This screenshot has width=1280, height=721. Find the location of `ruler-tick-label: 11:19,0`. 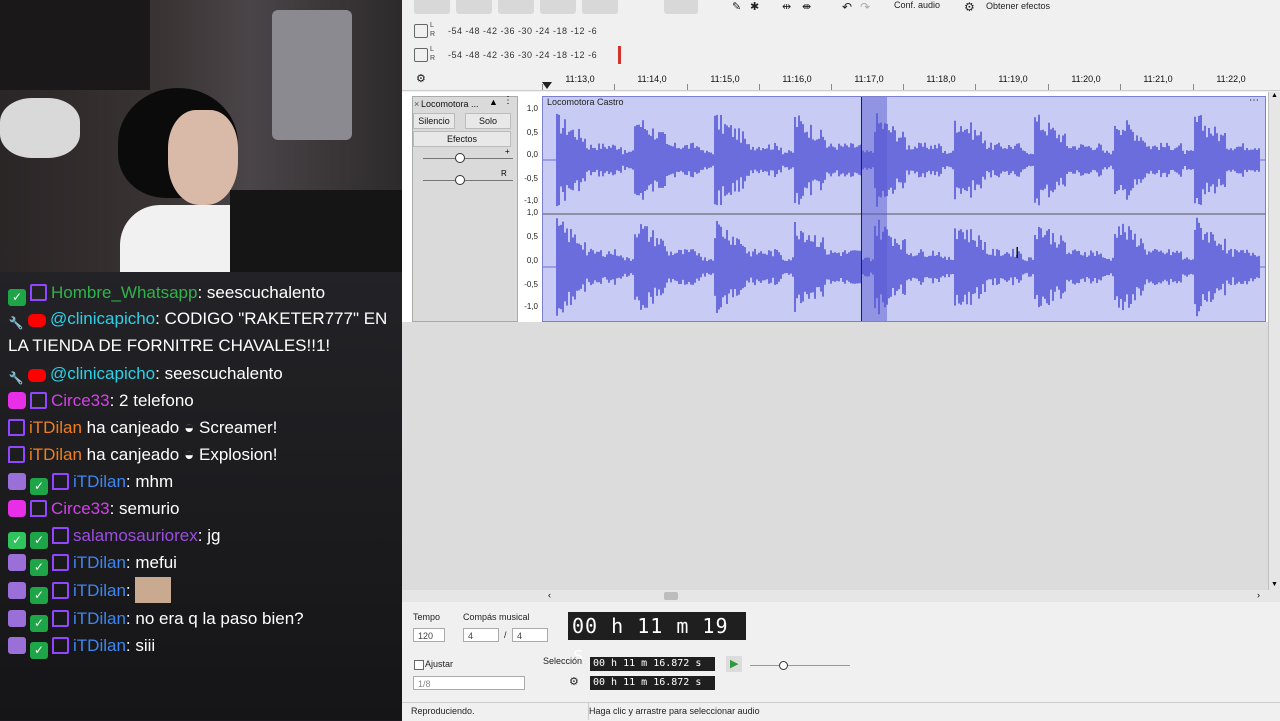

ruler-tick-label: 11:19,0 is located at coordinates (1013, 79).